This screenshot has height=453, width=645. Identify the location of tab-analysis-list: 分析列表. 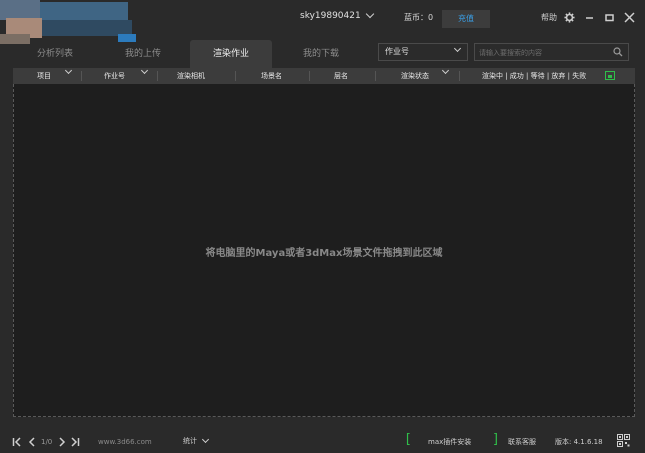
(55, 54).